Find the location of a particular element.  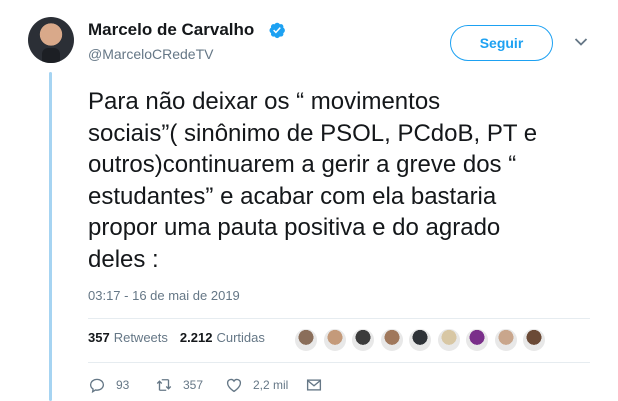

direct-message-button is located at coordinates (319, 385).